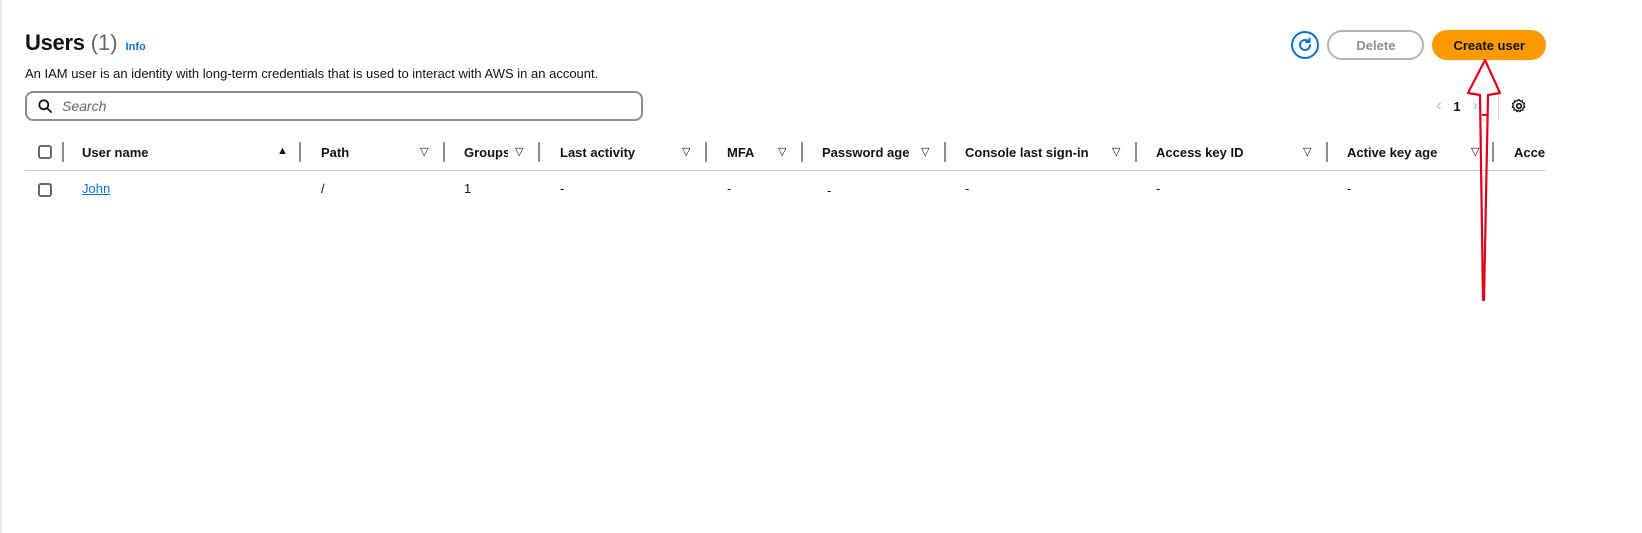 Image resolution: width=1642 pixels, height=533 pixels. Describe the element at coordinates (1035, 152) in the screenshot. I see `column-header-console-last-sign-in: Console last sign-in` at that location.